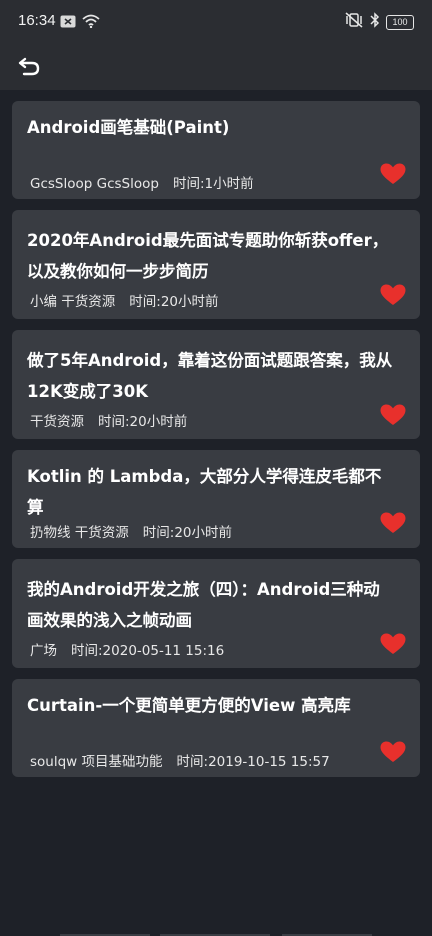 This screenshot has height=936, width=432. What do you see at coordinates (213, 184) in the screenshot?
I see `article-time: 时间:1小时前` at bounding box center [213, 184].